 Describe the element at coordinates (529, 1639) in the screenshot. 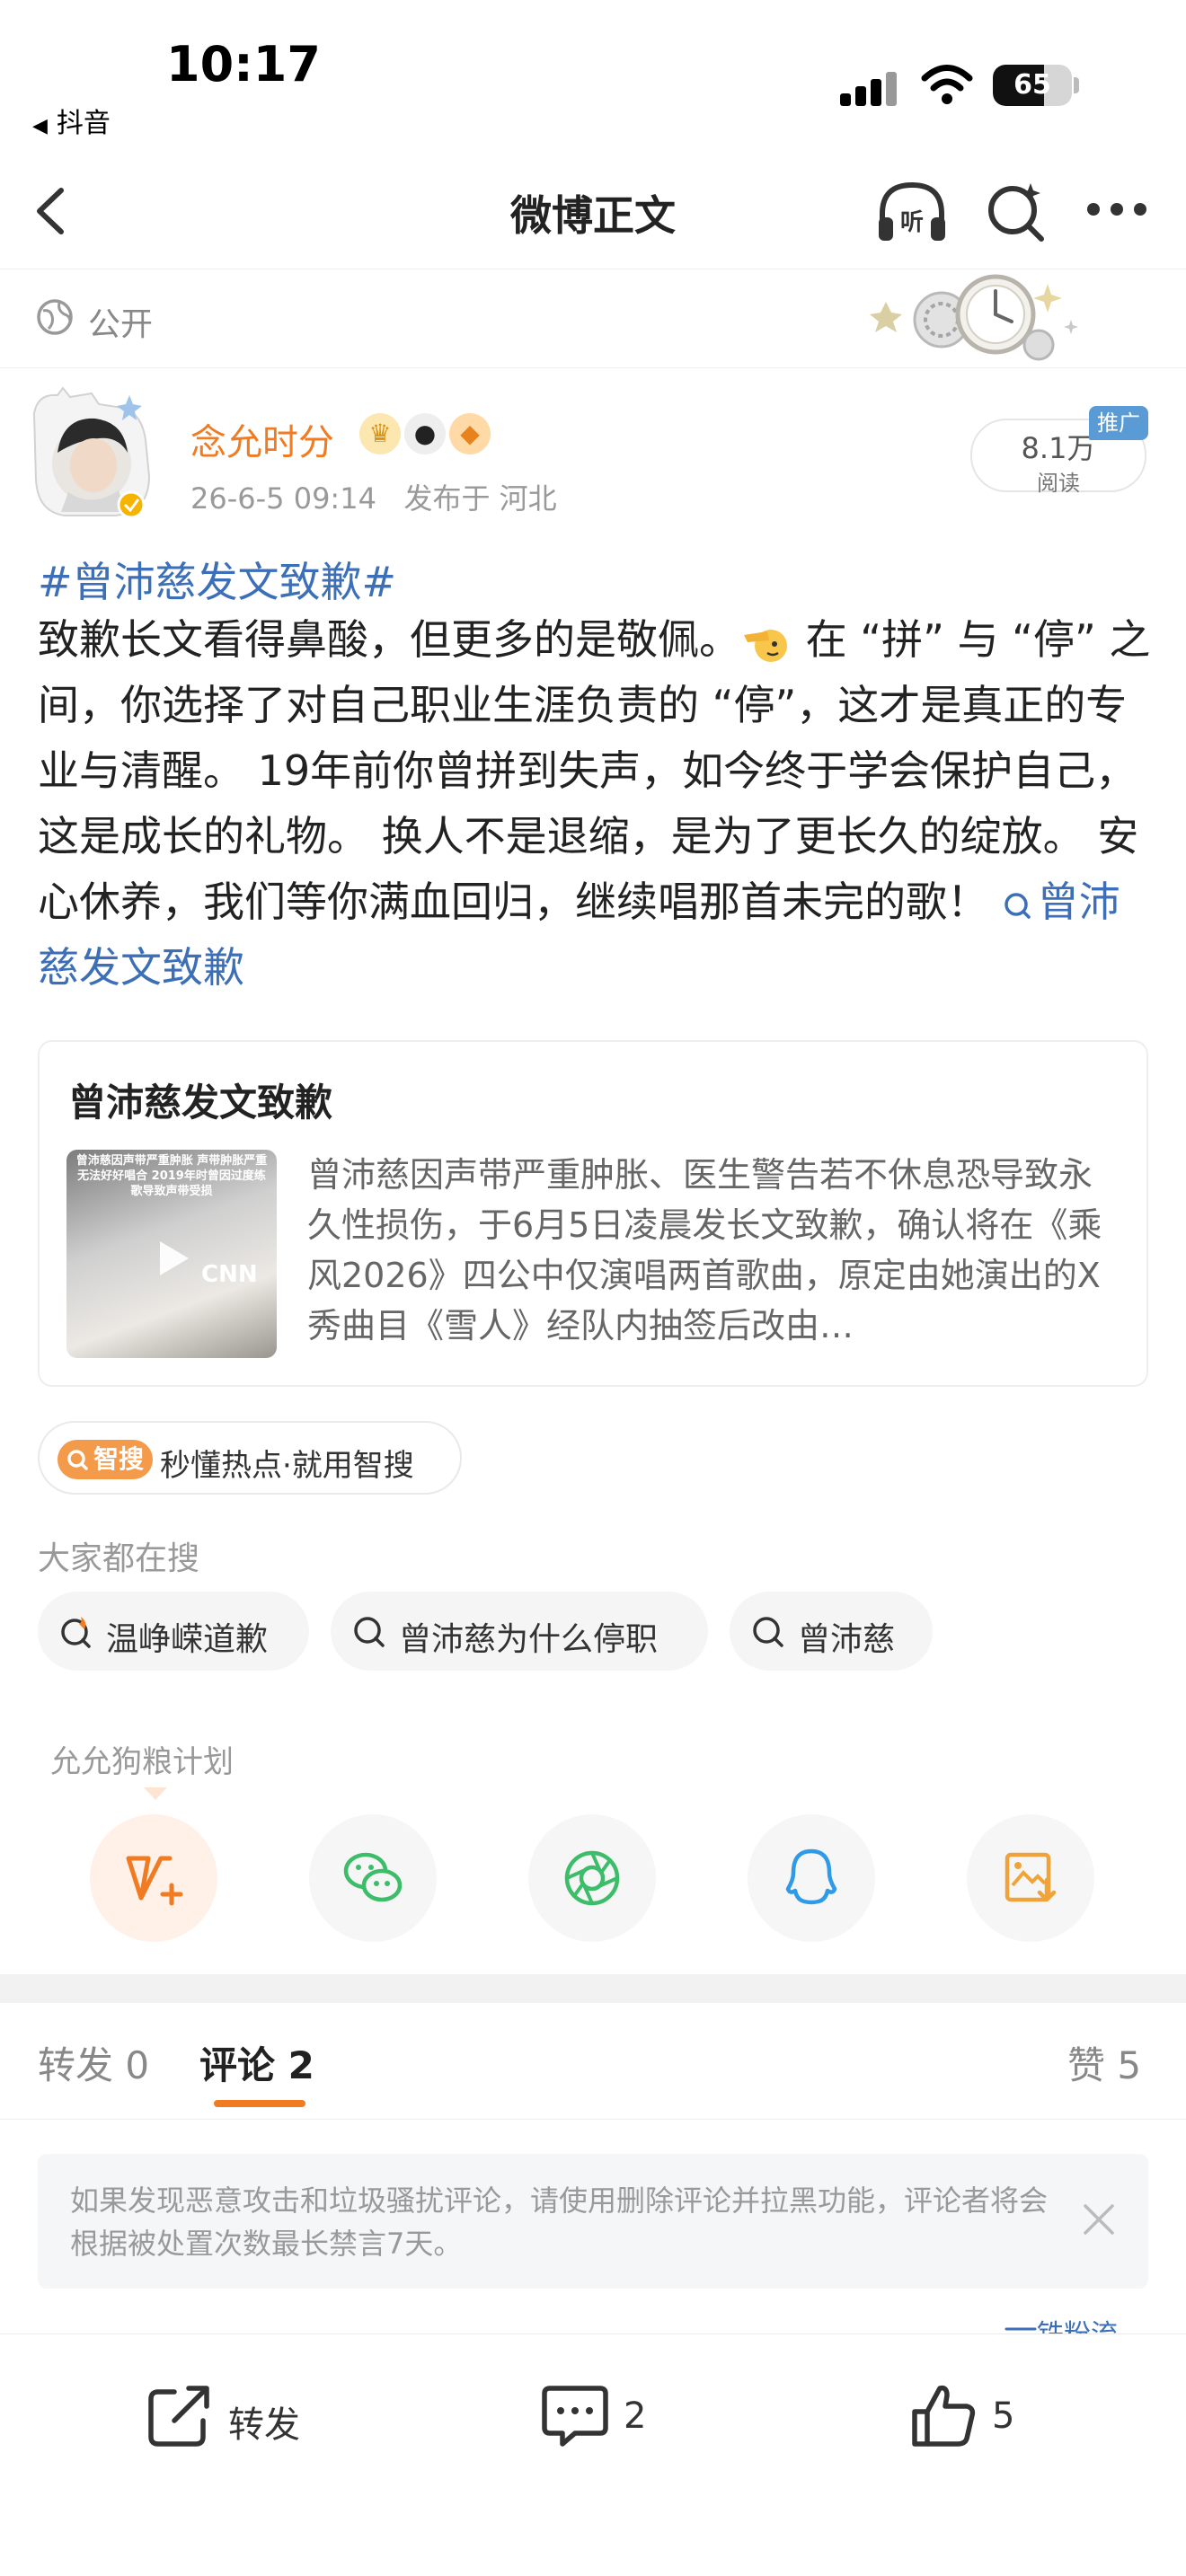

I see `search-chip-text: 曾沛慈为什么停职` at that location.